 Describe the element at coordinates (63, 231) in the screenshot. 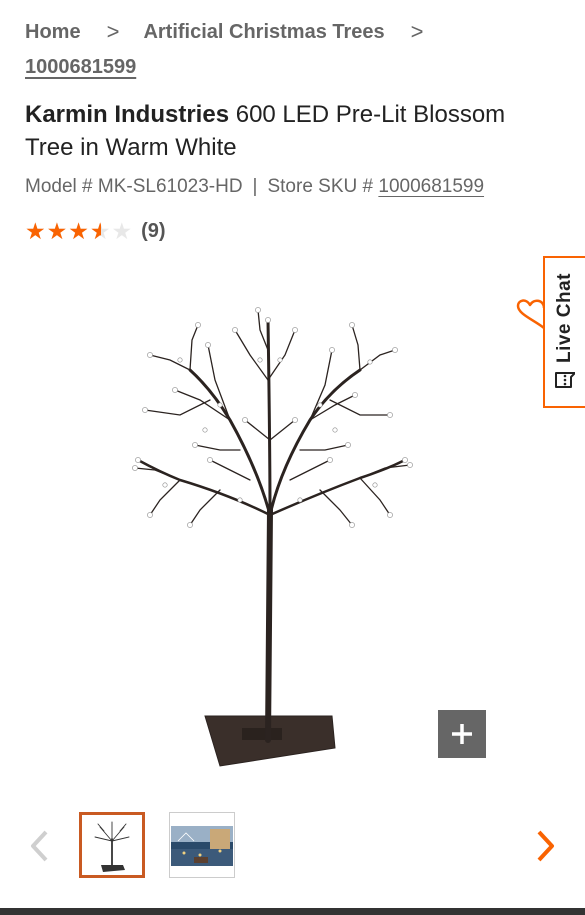

I see `star-fill: ★★★★★` at that location.